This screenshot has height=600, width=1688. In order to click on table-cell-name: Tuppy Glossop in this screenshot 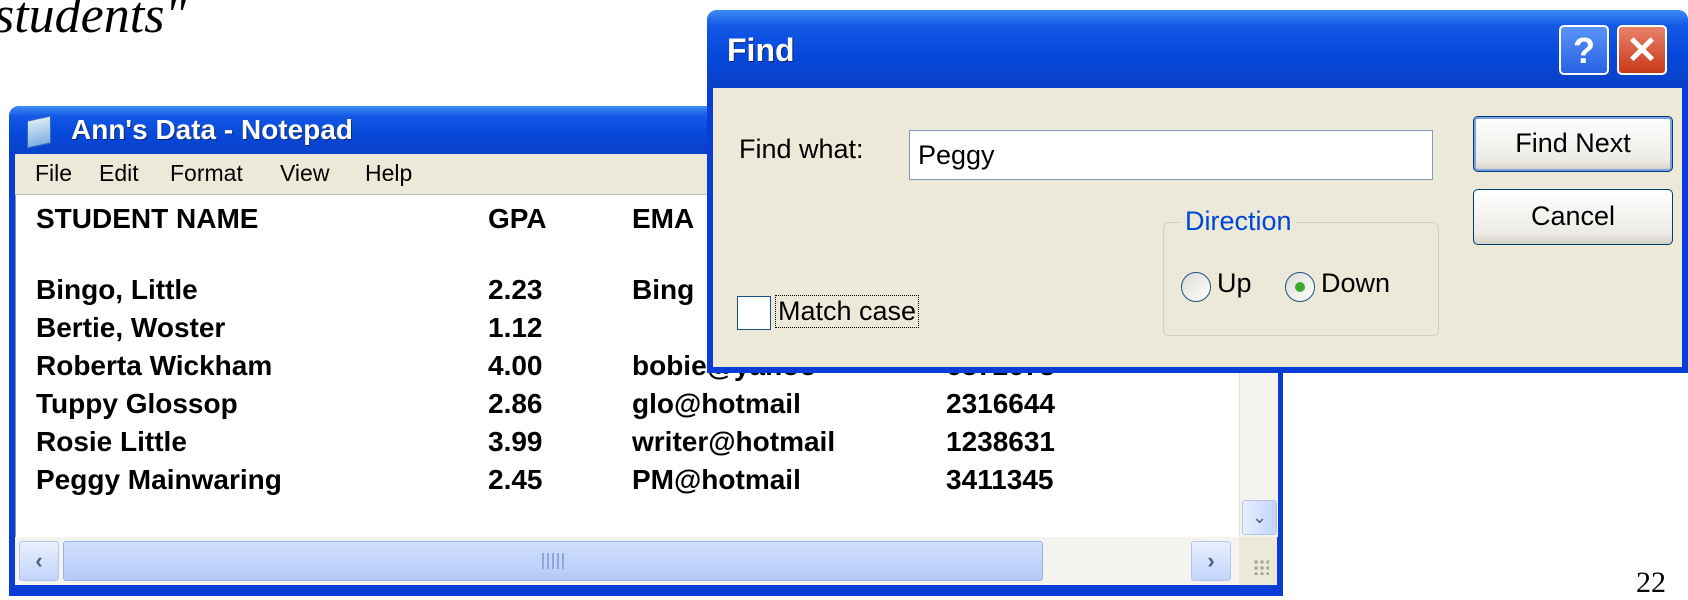, I will do `click(137, 403)`.